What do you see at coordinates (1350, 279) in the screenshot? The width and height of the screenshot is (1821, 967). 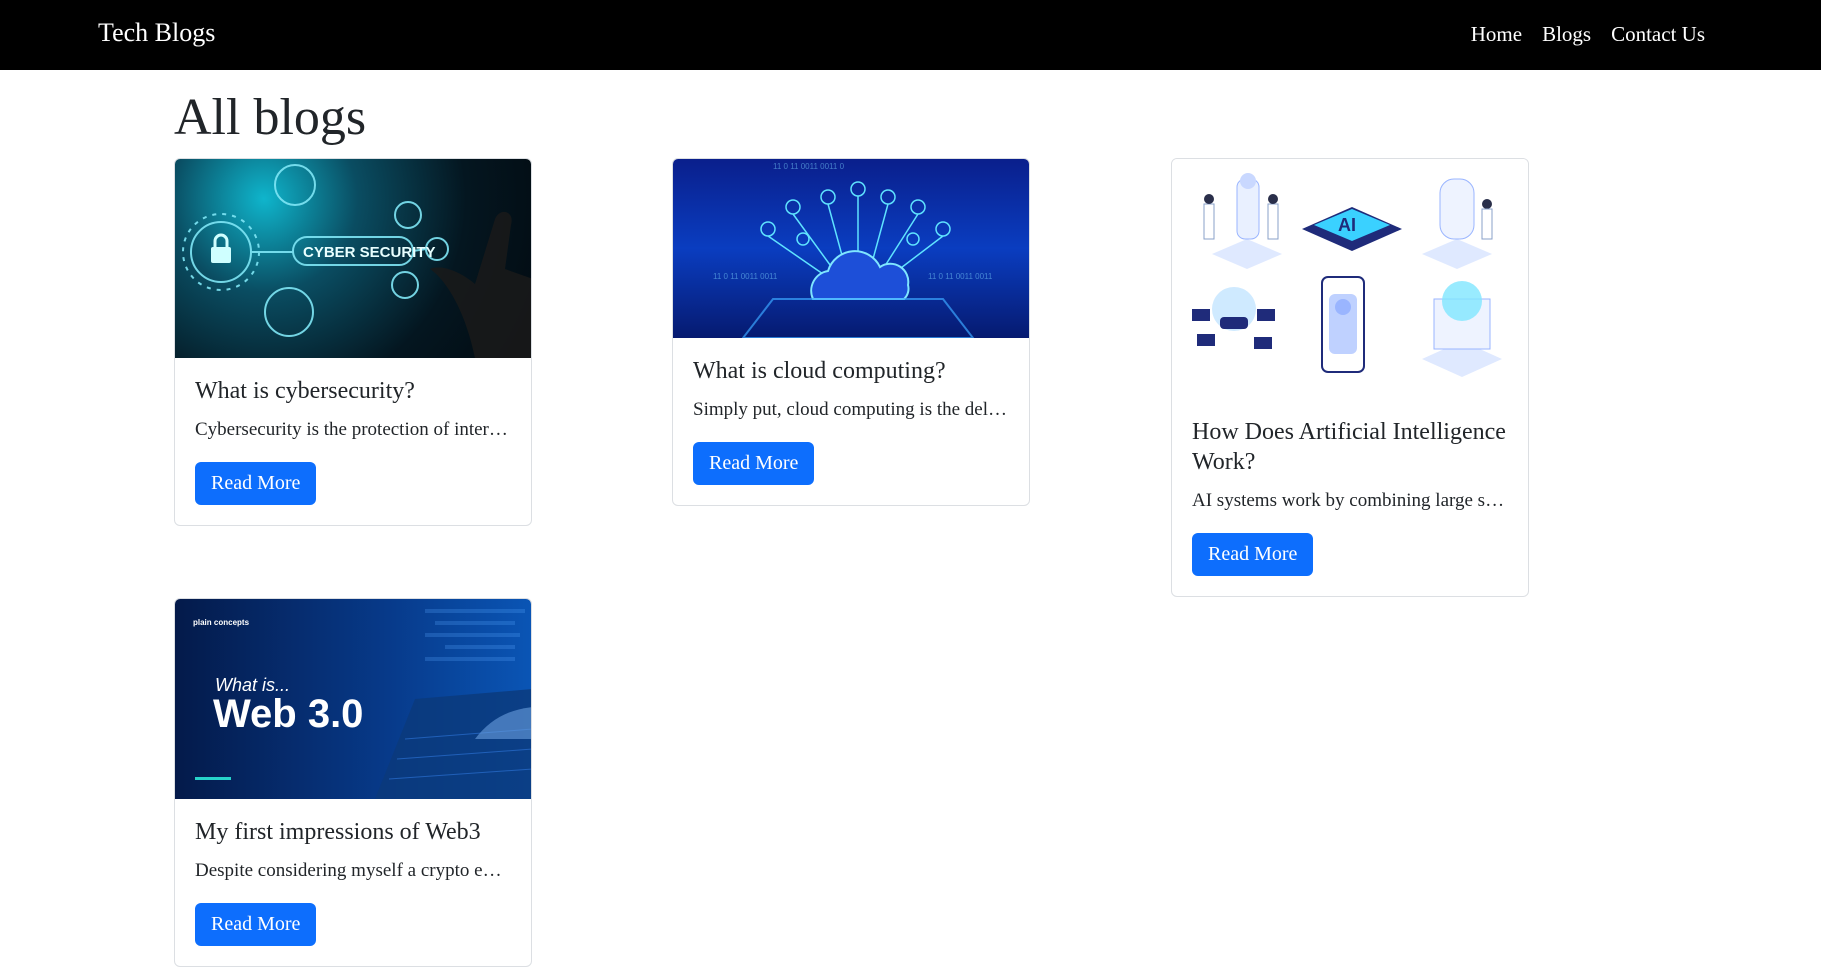 I see `ai-isometric-image: AI` at bounding box center [1350, 279].